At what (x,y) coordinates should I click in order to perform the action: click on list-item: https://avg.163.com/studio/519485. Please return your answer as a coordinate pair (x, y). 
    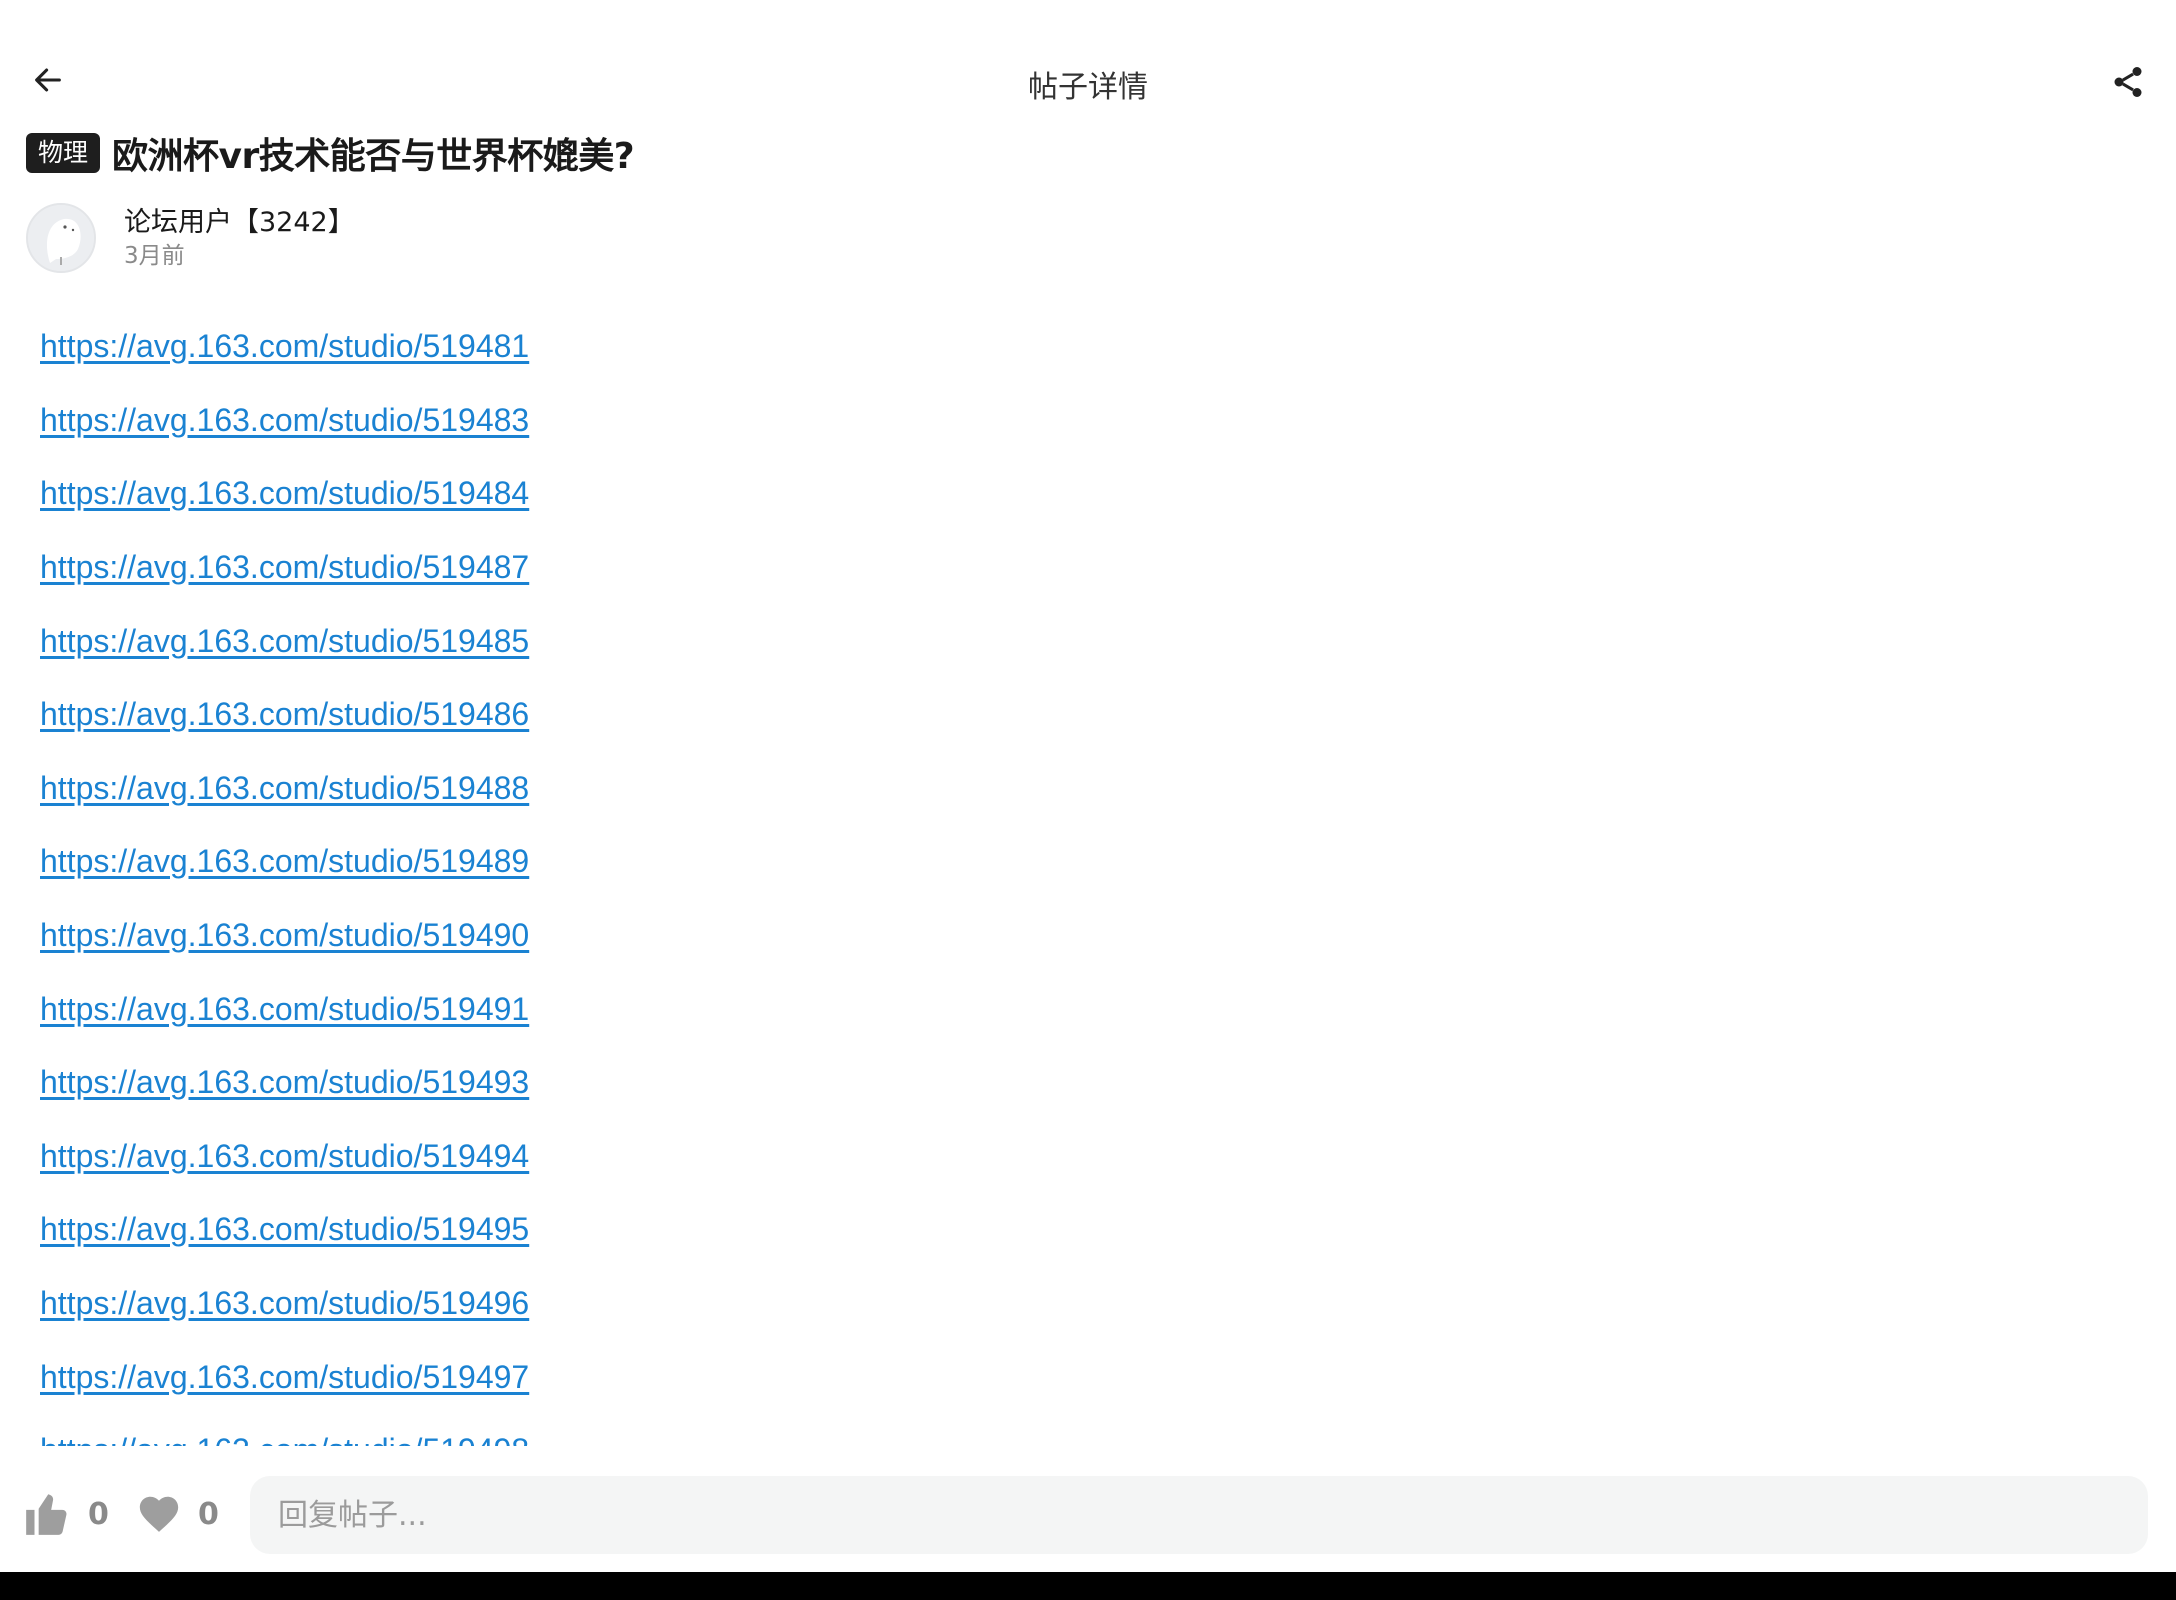
    Looking at the image, I should click on (1090, 641).